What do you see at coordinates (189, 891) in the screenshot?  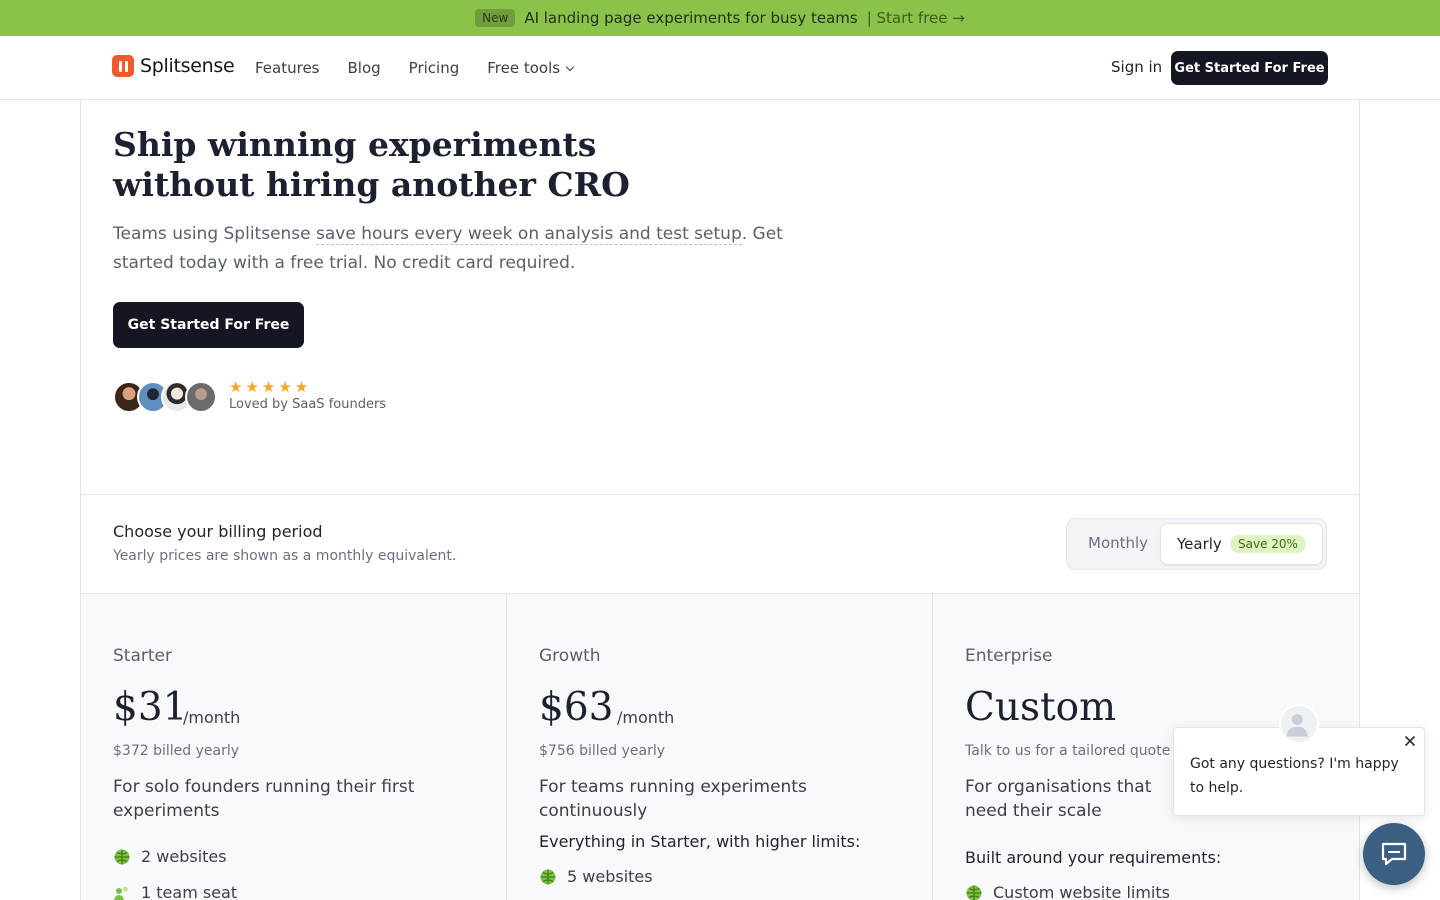 I see `plan-feature-text: 1 team seat` at bounding box center [189, 891].